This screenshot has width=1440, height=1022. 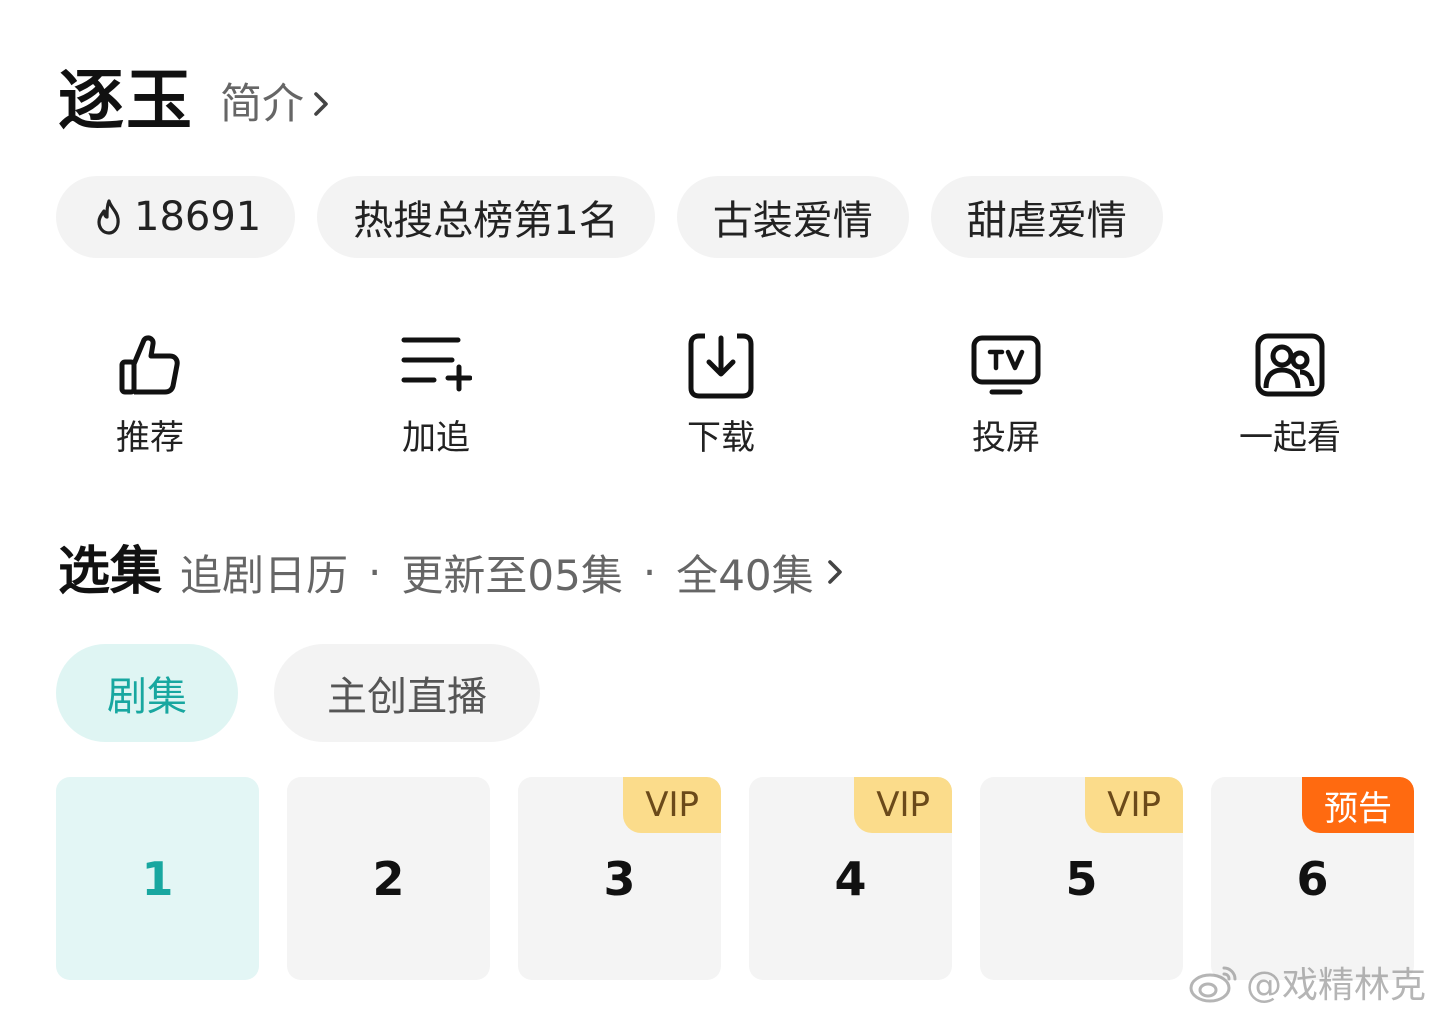 What do you see at coordinates (1006, 438) in the screenshot?
I see `cast-label: 投屏` at bounding box center [1006, 438].